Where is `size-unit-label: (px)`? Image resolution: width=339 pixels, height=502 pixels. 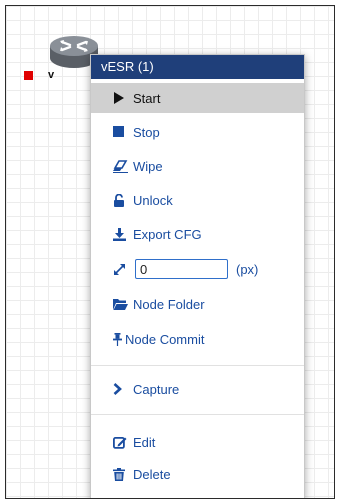
size-unit-label: (px) is located at coordinates (247, 269).